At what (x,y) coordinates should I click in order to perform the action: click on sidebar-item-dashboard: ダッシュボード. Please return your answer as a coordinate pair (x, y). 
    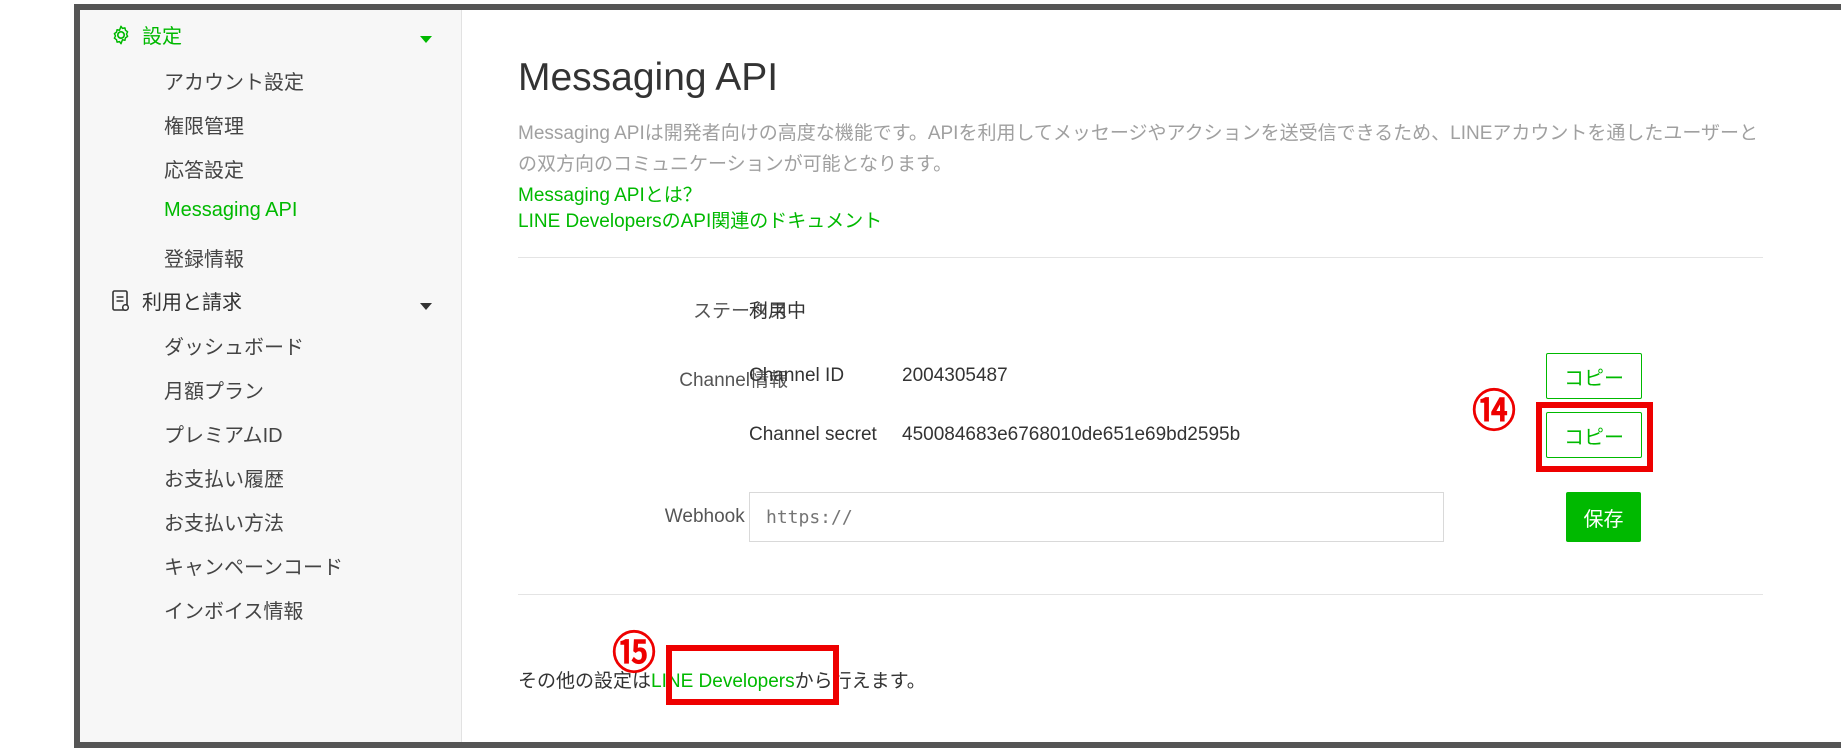
    Looking at the image, I should click on (234, 345).